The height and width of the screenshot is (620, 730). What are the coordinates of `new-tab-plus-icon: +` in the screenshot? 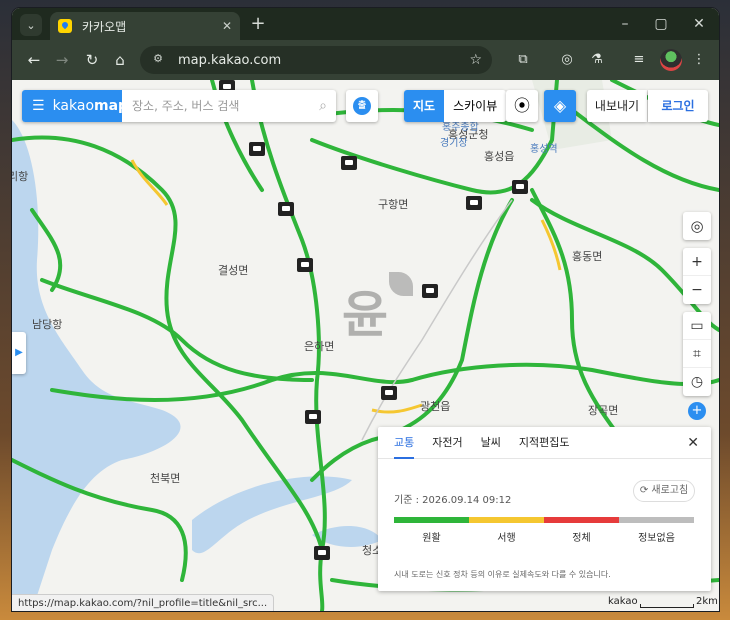 It's located at (258, 24).